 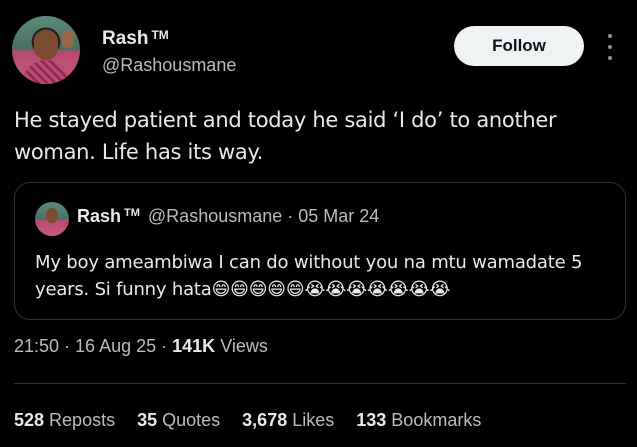 I want to click on views-label: Views, so click(x=244, y=346).